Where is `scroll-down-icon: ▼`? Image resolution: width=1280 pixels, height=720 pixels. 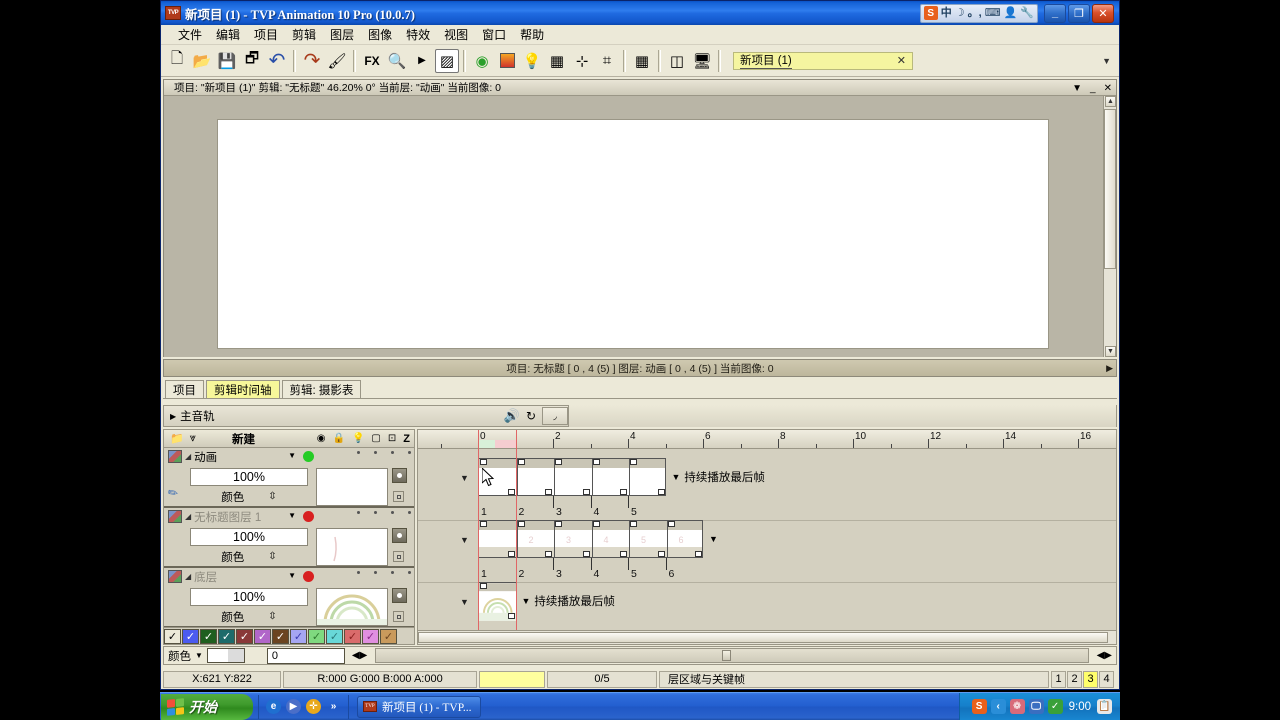
scroll-down-icon: ▼ is located at coordinates (1110, 351).